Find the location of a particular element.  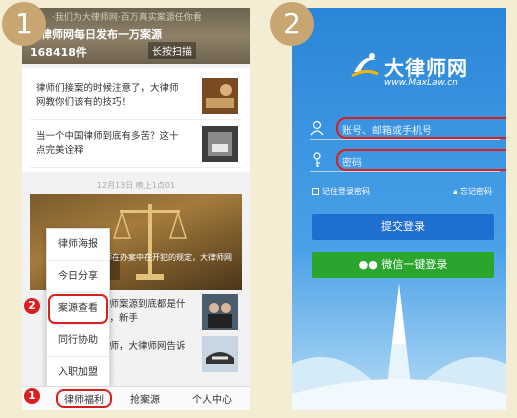

nav-lawyer-welfare: 律师福利 is located at coordinates (84, 398).